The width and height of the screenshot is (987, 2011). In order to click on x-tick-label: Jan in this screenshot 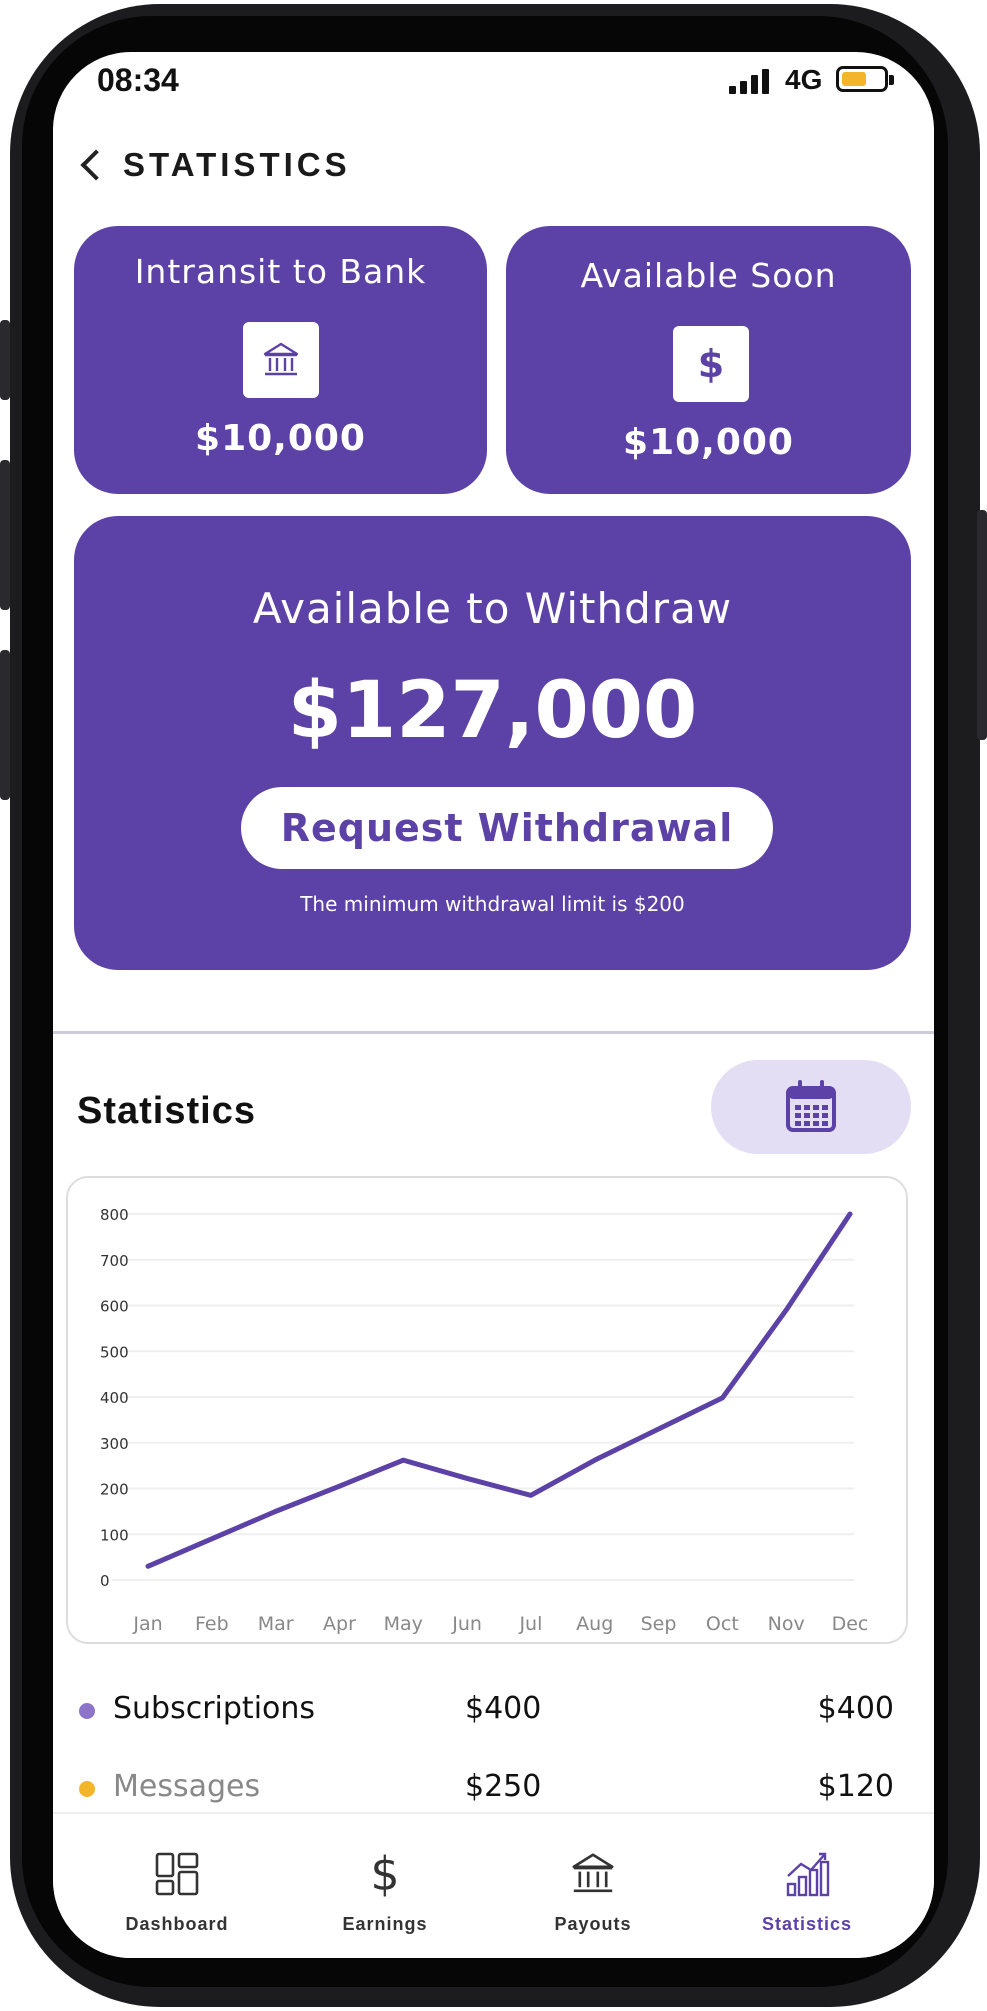, I will do `click(147, 1624)`.